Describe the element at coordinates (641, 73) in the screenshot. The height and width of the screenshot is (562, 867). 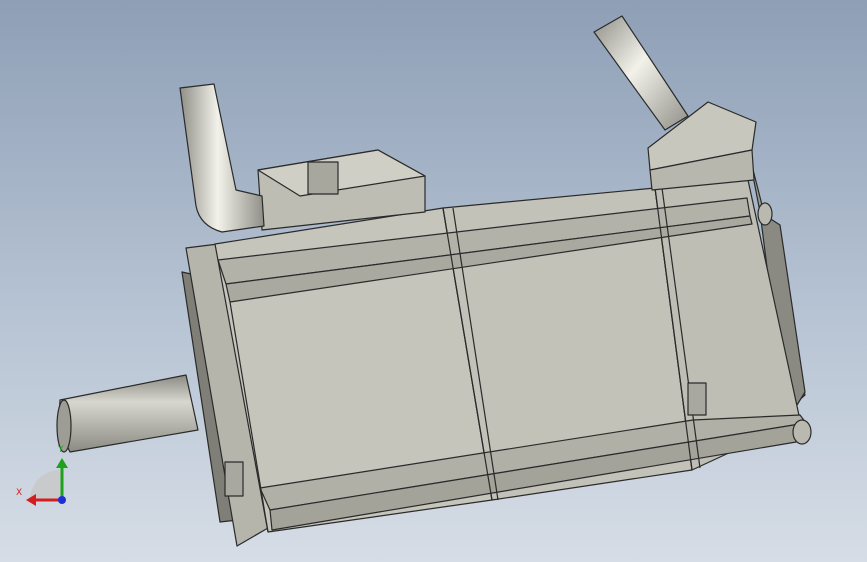
I see `cable-pipe-right` at that location.